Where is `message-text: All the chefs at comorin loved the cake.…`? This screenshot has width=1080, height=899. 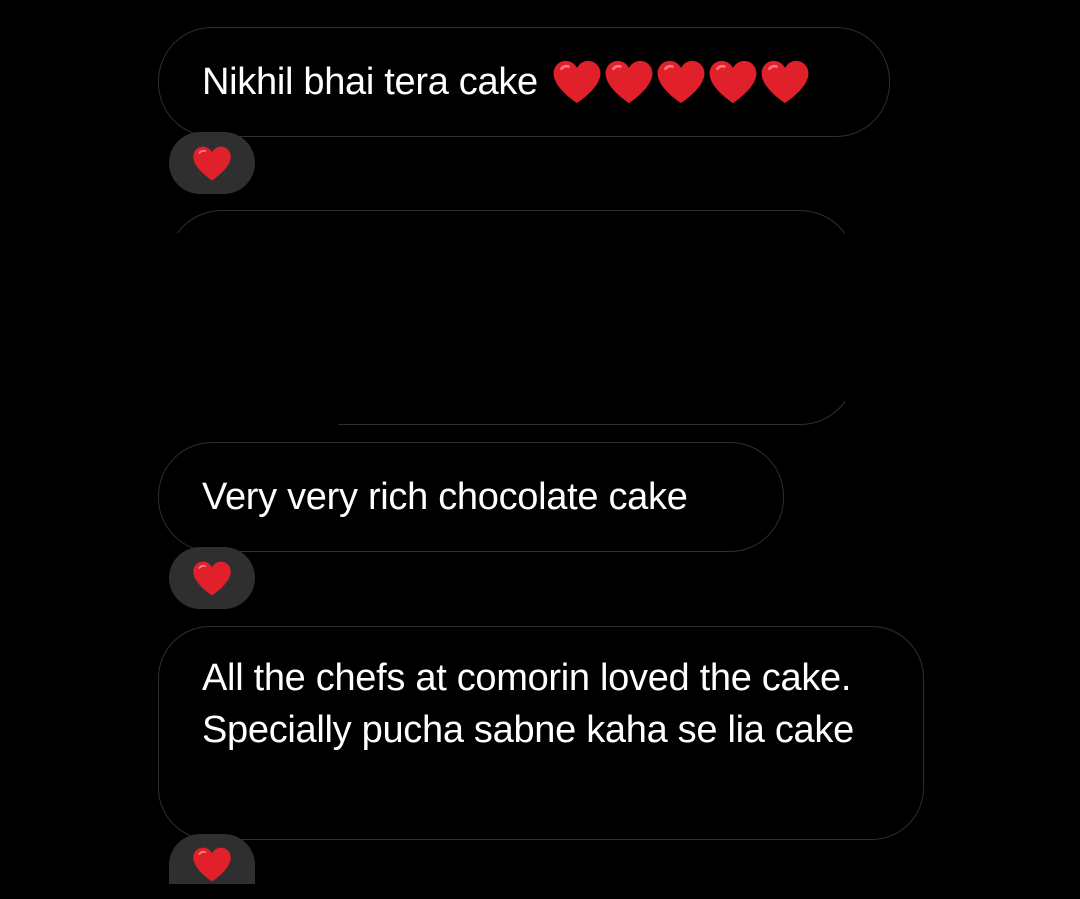
message-text: All the chefs at comorin loved the cake.… is located at coordinates (528, 704).